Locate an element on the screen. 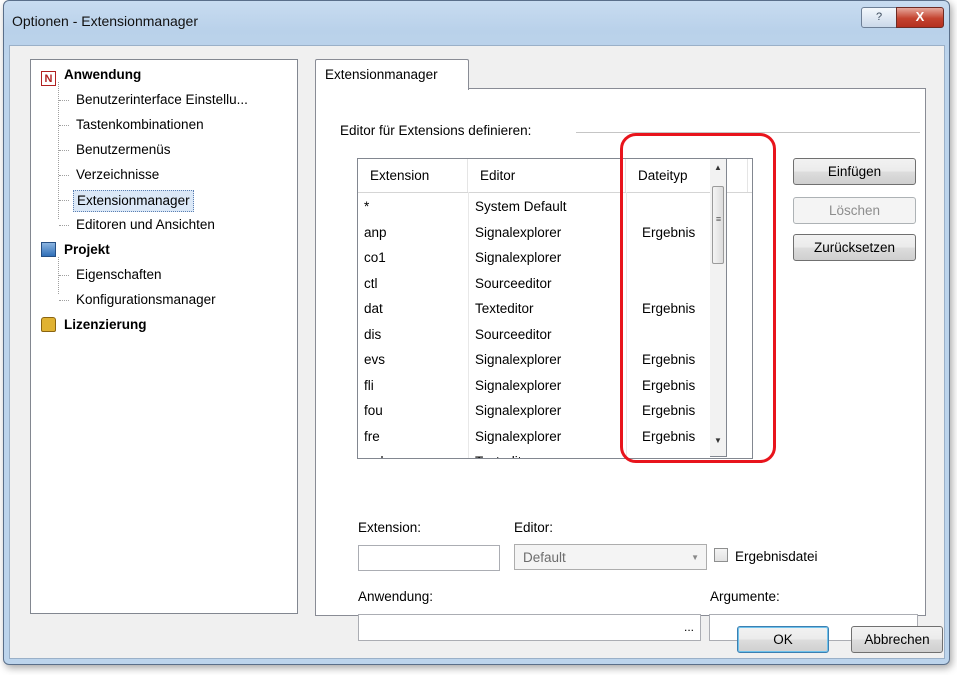 Image resolution: width=957 pixels, height=675 pixels. extension-cell: fou is located at coordinates (373, 410).